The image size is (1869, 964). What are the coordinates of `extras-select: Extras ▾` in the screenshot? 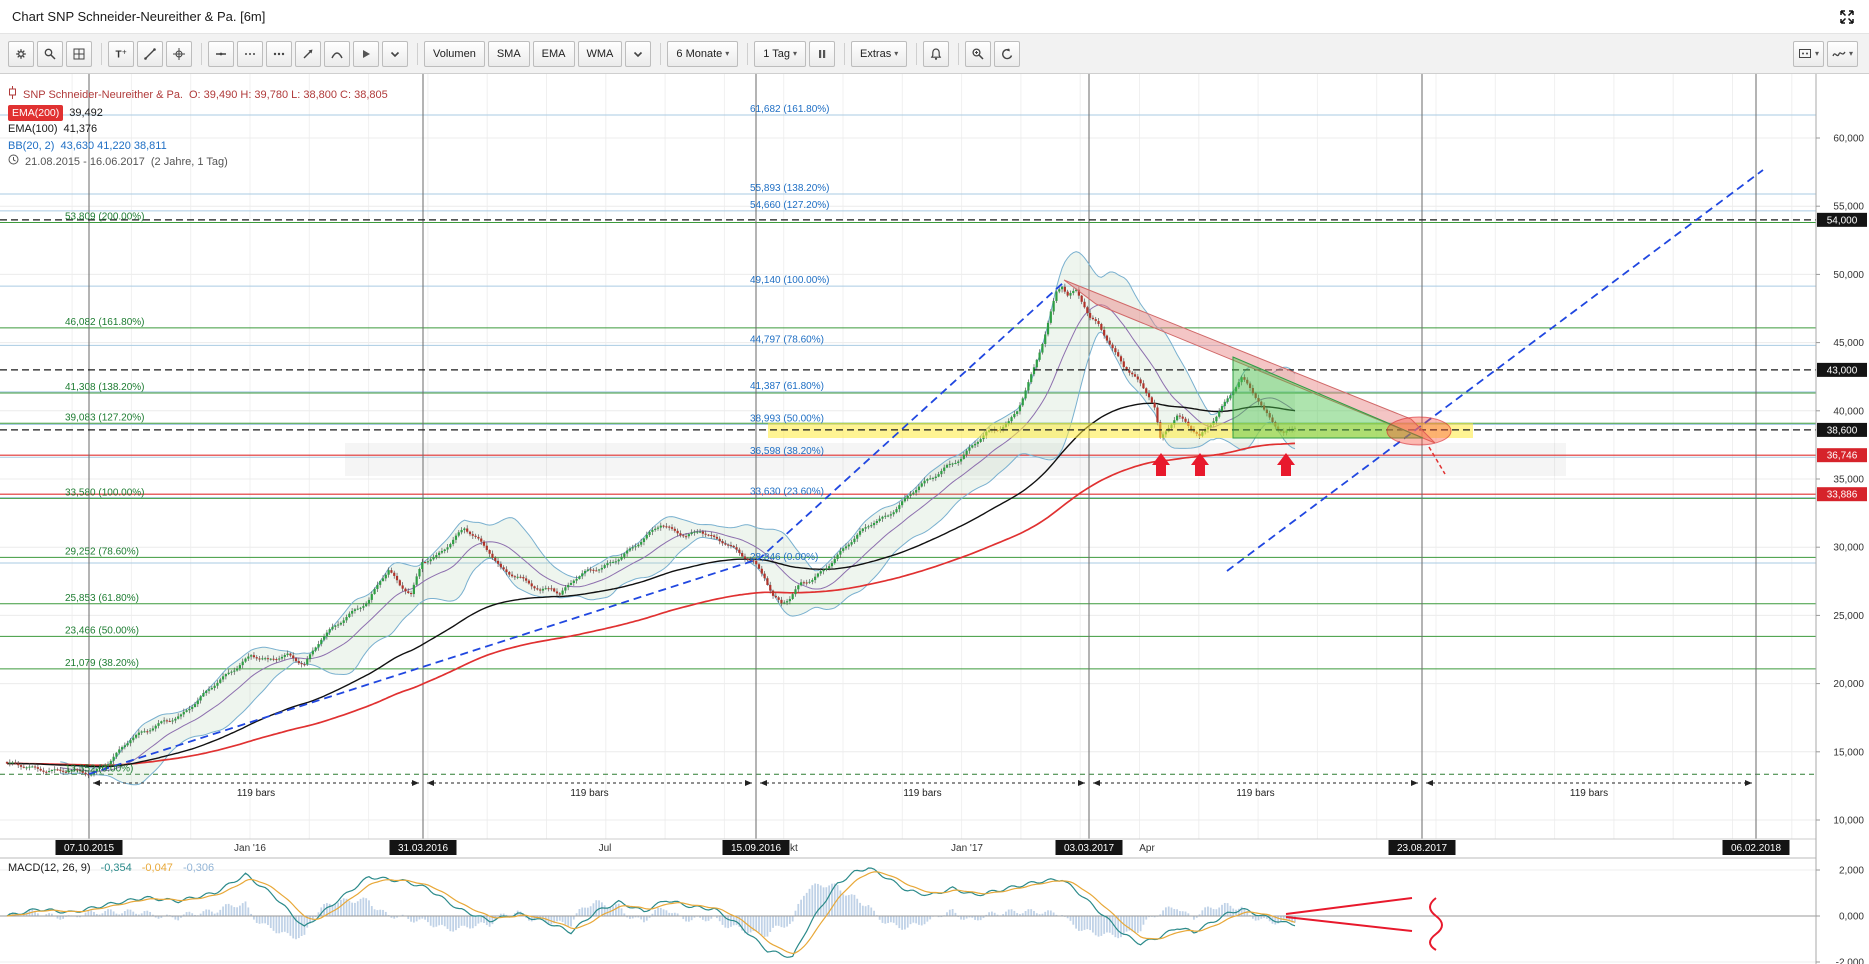 It's located at (879, 53).